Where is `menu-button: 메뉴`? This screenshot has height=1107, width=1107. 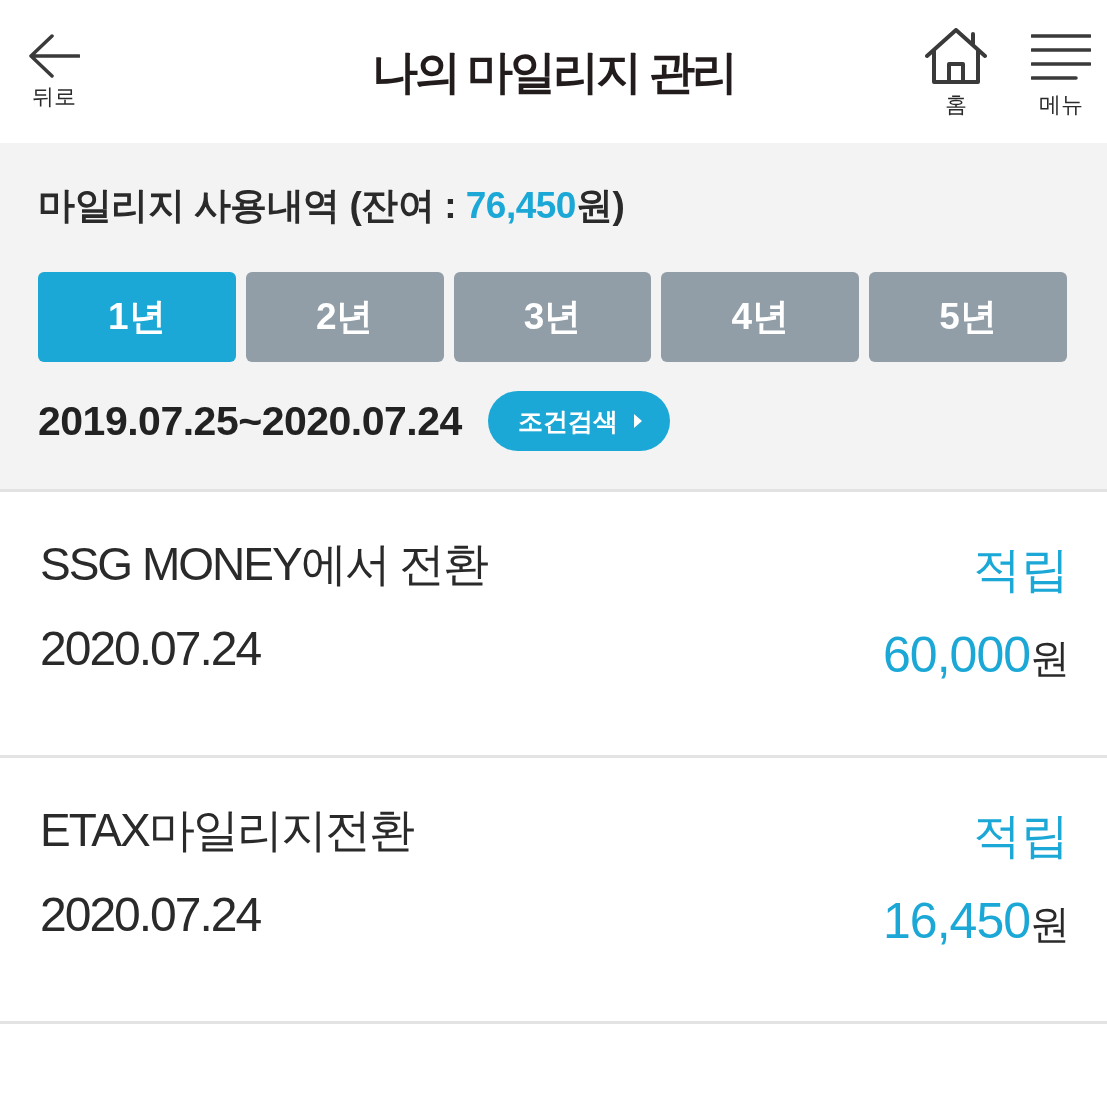 menu-button: 메뉴 is located at coordinates (1061, 73).